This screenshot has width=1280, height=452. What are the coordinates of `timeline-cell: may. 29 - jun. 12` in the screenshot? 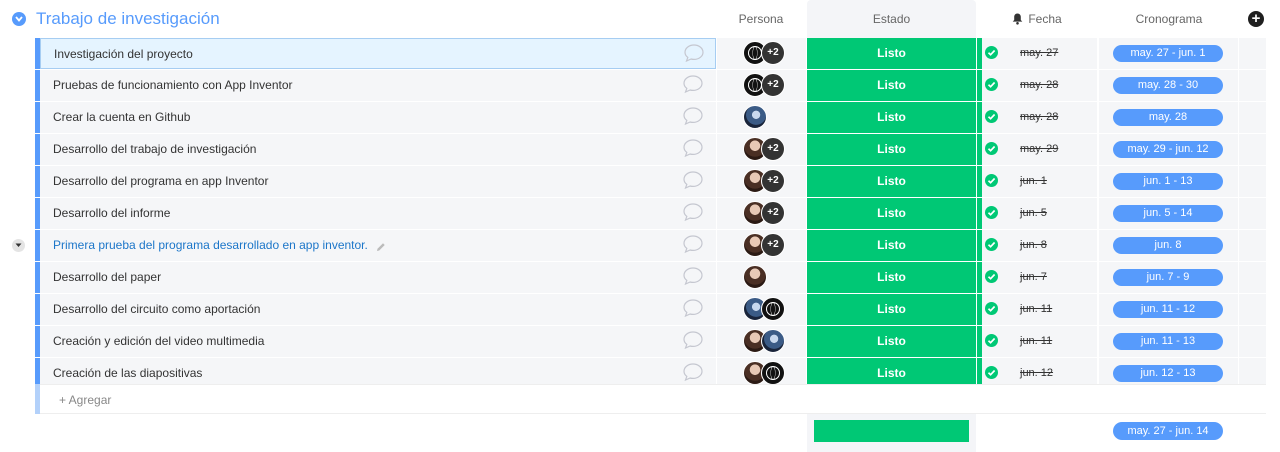 It's located at (1168, 149).